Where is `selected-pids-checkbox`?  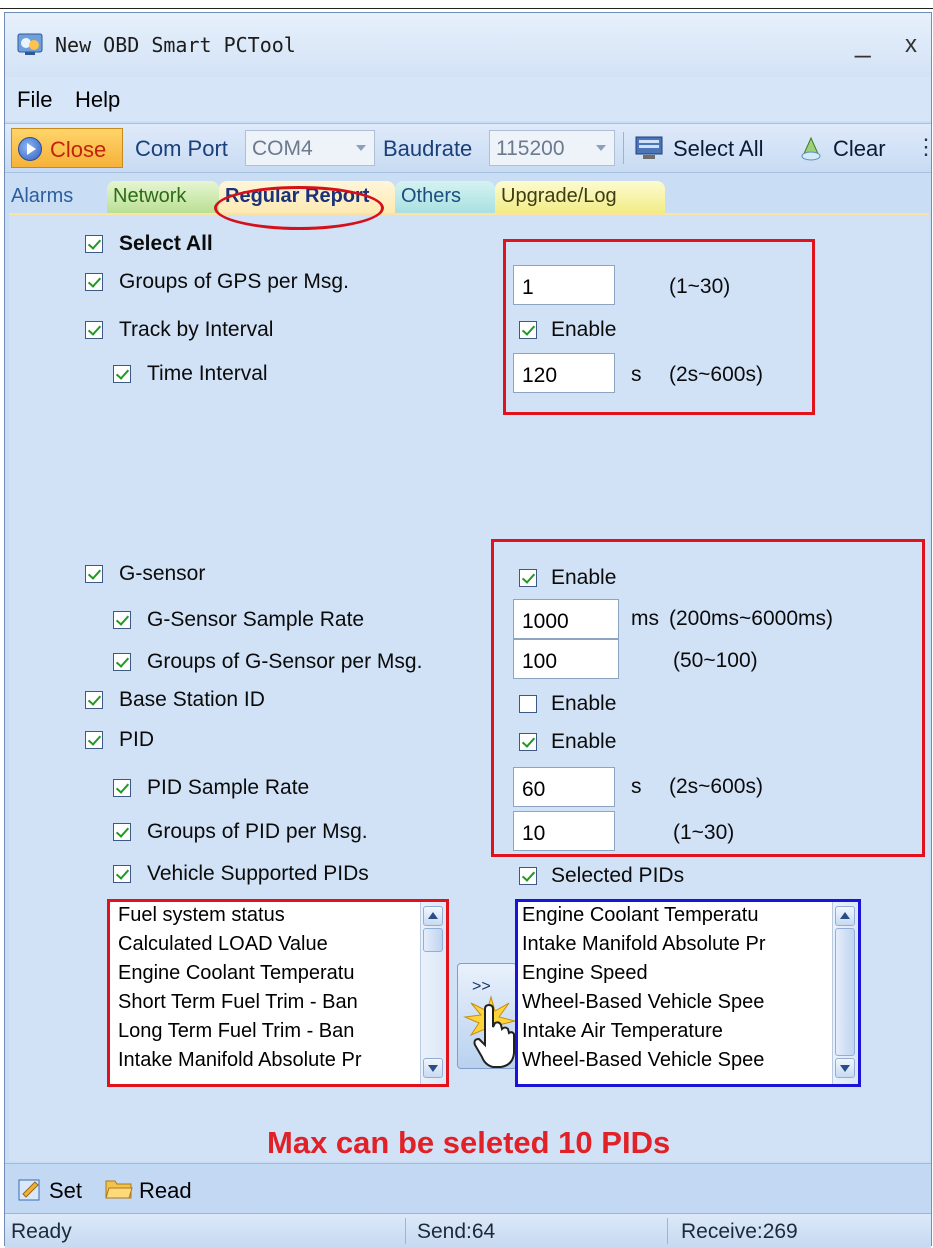 selected-pids-checkbox is located at coordinates (528, 876).